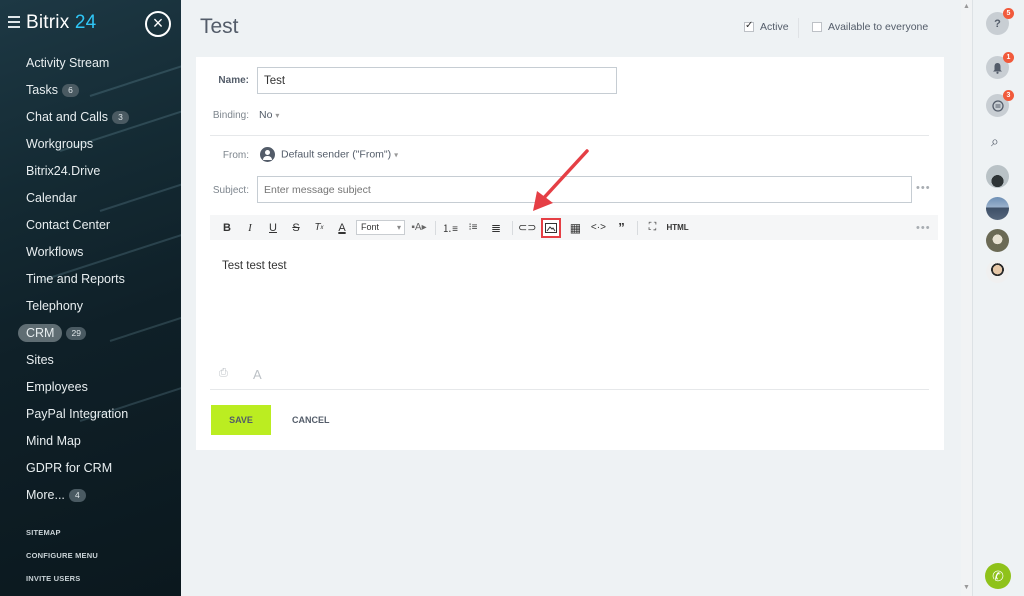  What do you see at coordinates (473, 228) in the screenshot?
I see `unordered-list-icon: ⁝≡` at bounding box center [473, 228].